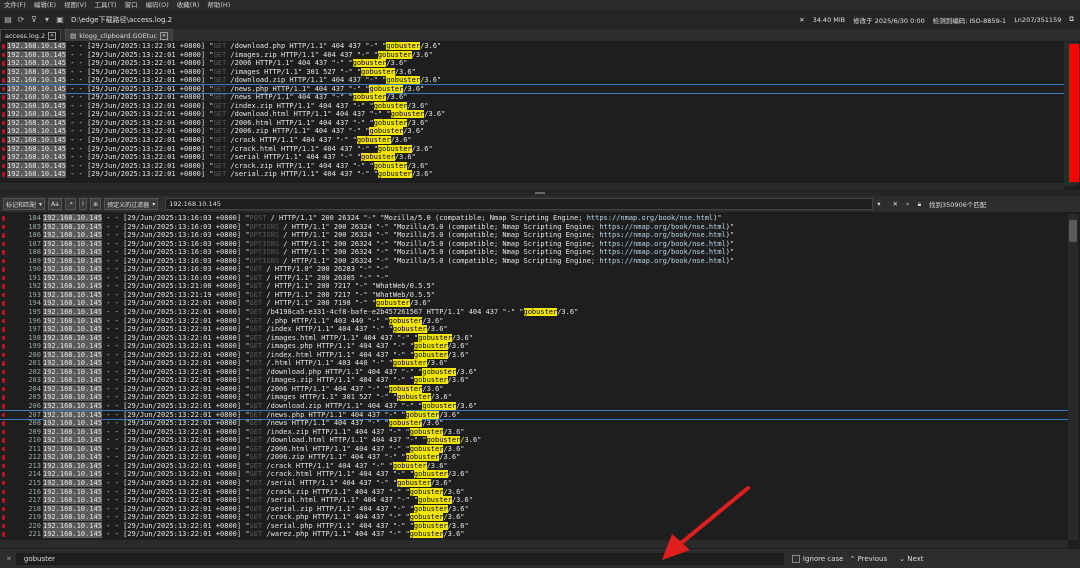 The image size is (1080, 568). What do you see at coordinates (795, 558) in the screenshot?
I see `ignore-case-checkbox` at bounding box center [795, 558].